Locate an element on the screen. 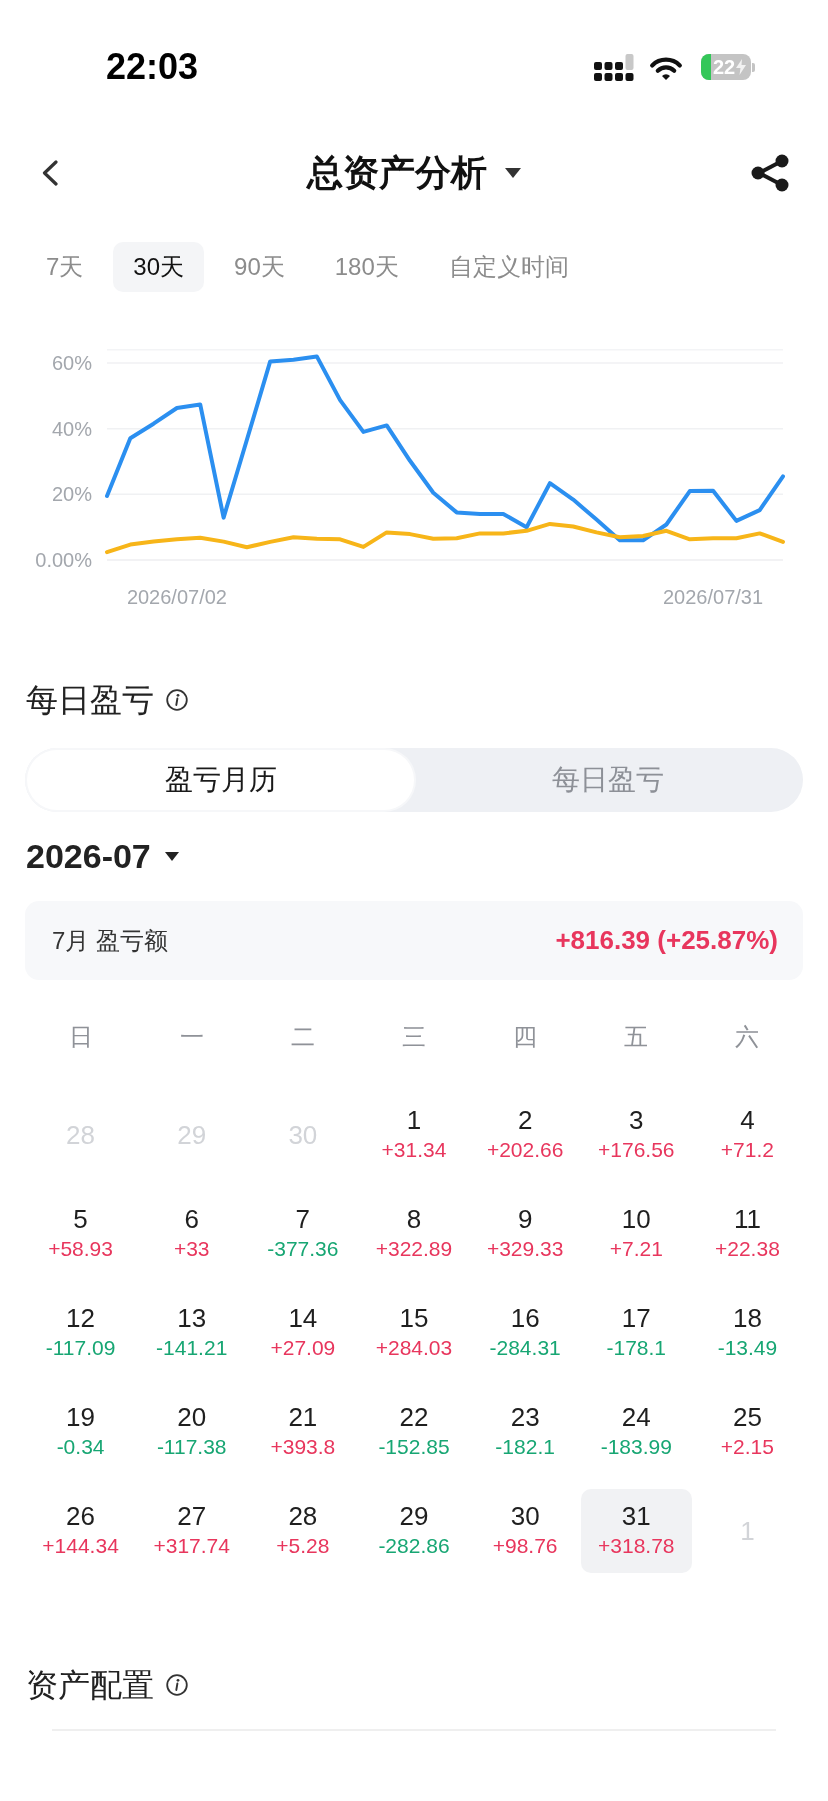  day-amount: -117.09 is located at coordinates (80, 1348).